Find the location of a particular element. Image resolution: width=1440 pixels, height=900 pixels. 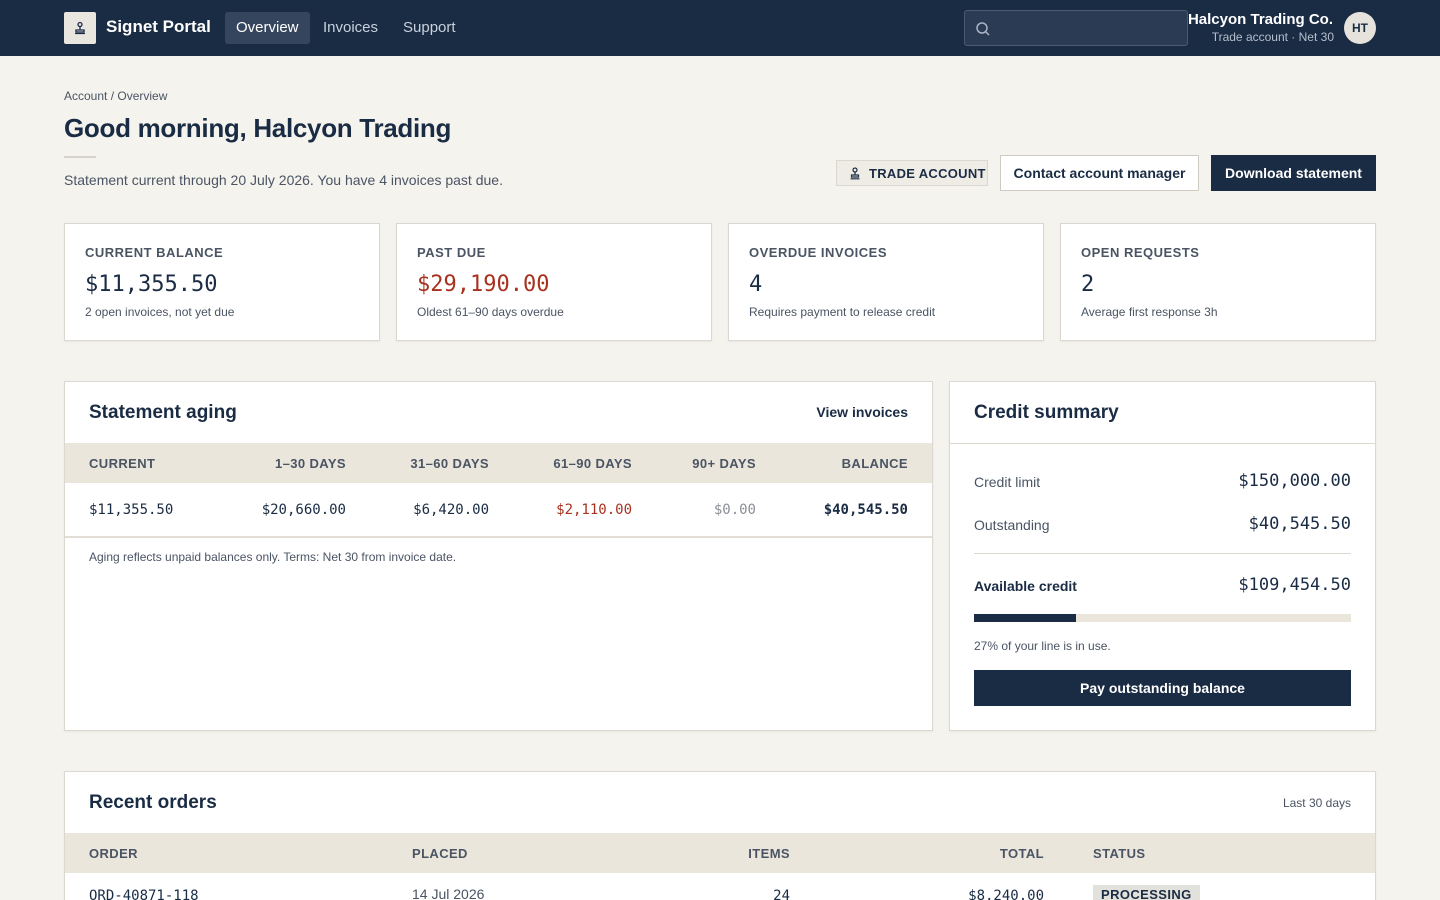

column-header: PLACED is located at coordinates (440, 853).